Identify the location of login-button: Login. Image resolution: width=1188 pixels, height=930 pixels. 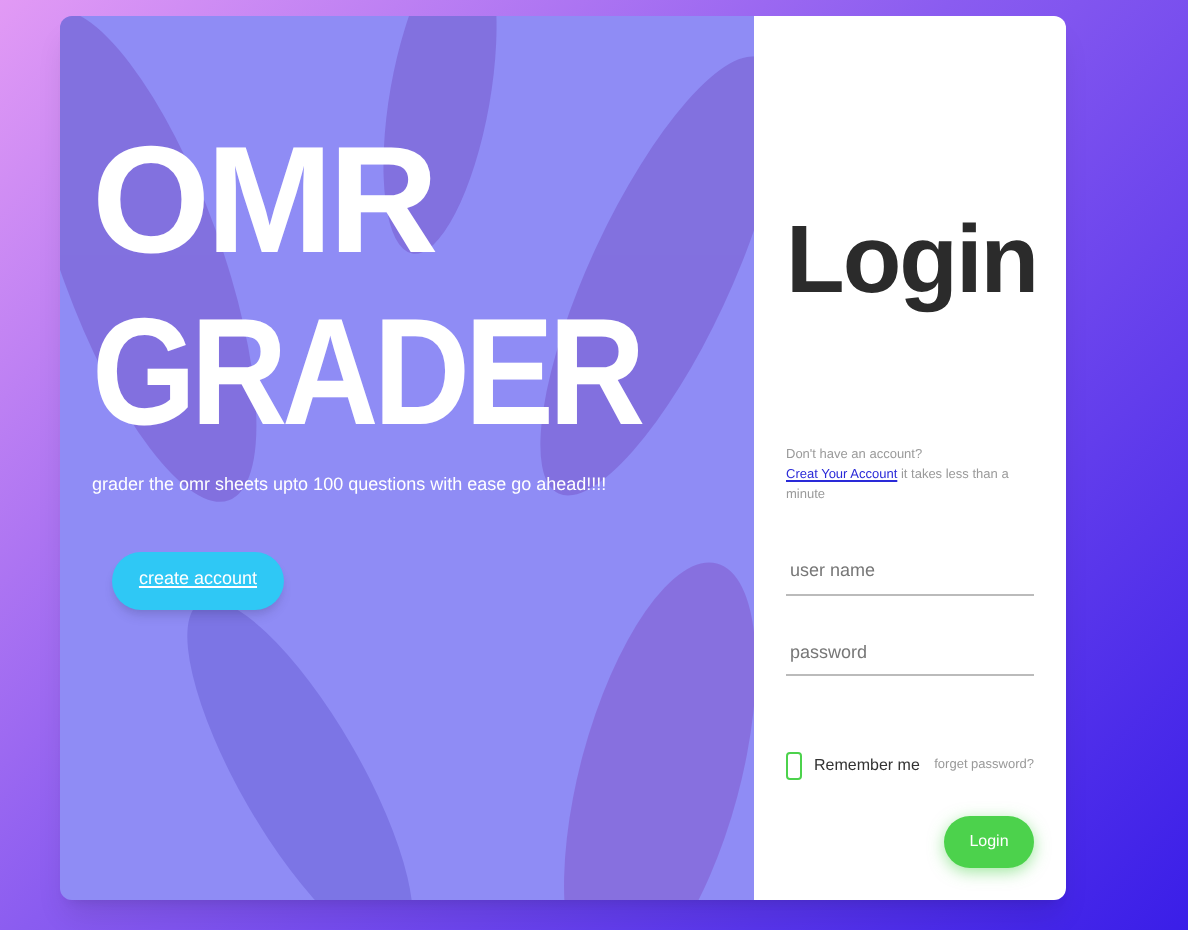
(989, 842).